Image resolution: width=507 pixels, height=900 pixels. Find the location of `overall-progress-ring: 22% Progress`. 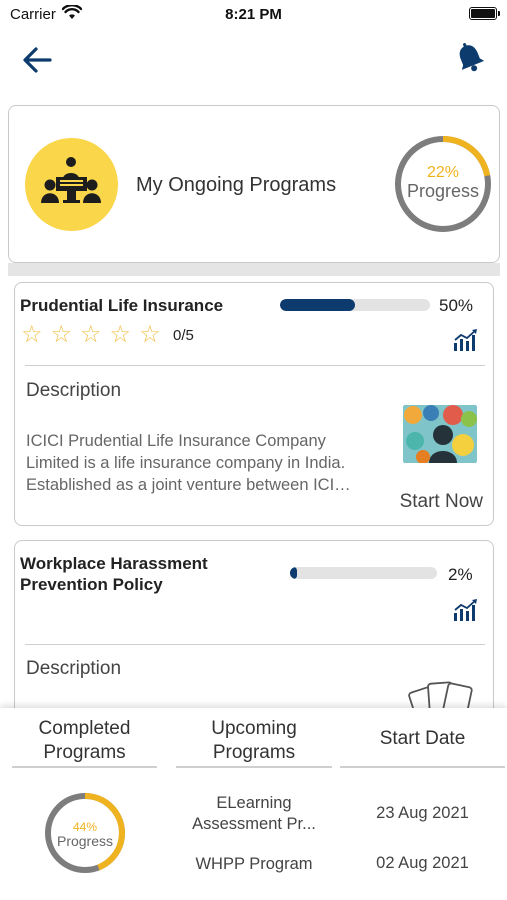

overall-progress-ring: 22% Progress is located at coordinates (443, 184).